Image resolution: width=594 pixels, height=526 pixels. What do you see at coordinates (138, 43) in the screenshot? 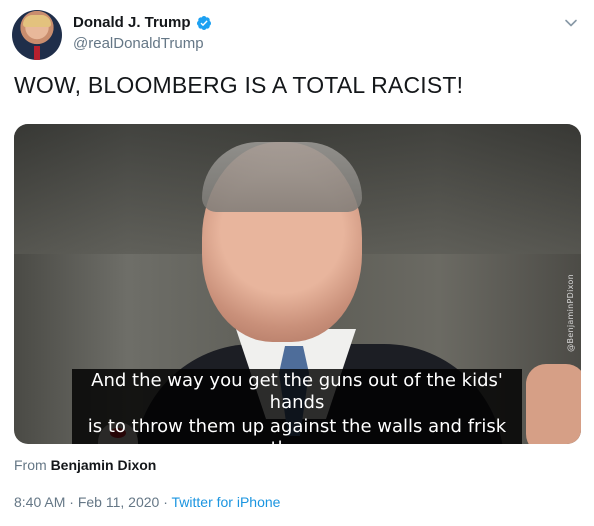
I see `author-handle: @realDonaldTrump` at bounding box center [138, 43].